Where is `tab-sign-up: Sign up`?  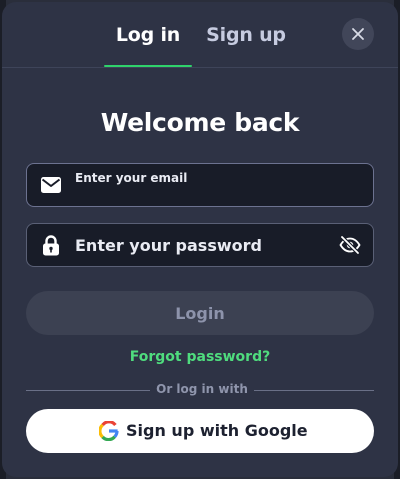
tab-sign-up: Sign up is located at coordinates (246, 46).